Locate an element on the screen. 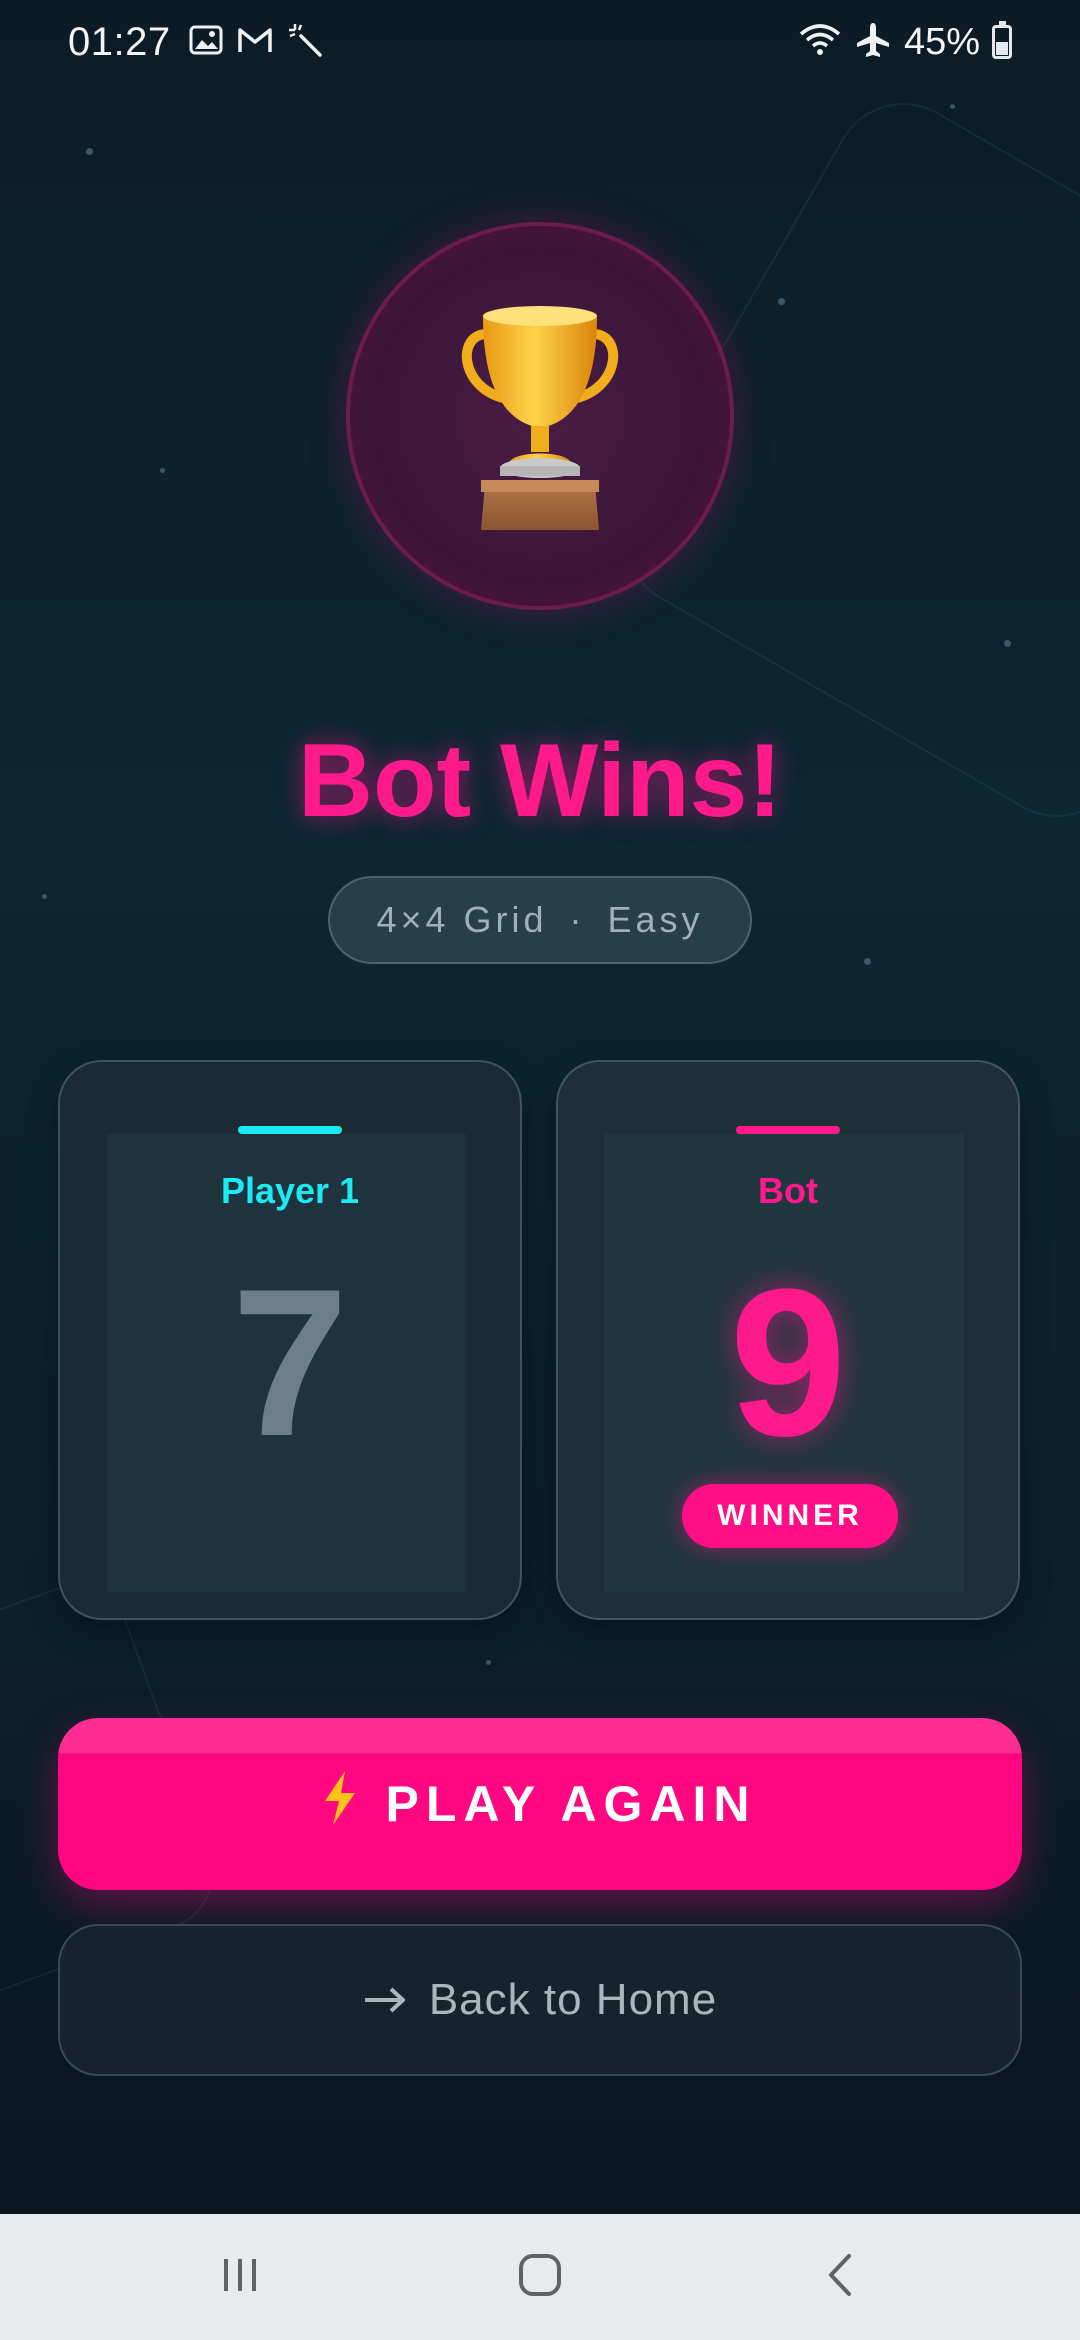 The width and height of the screenshot is (1080, 2340). back-icon is located at coordinates (840, 2277).